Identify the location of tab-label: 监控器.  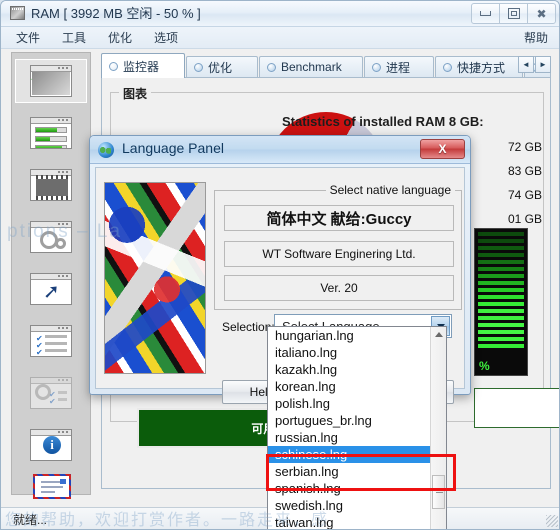
(141, 66).